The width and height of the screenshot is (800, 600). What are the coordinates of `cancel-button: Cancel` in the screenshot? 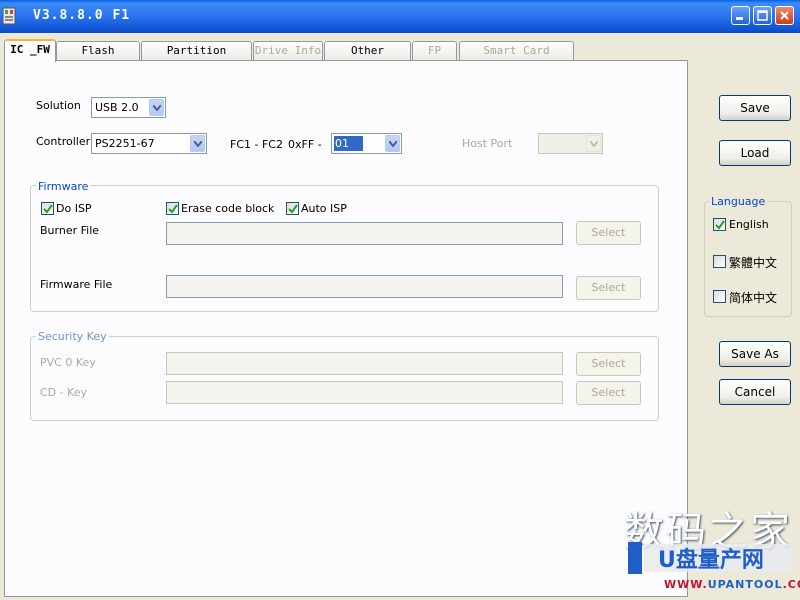 It's located at (755, 392).